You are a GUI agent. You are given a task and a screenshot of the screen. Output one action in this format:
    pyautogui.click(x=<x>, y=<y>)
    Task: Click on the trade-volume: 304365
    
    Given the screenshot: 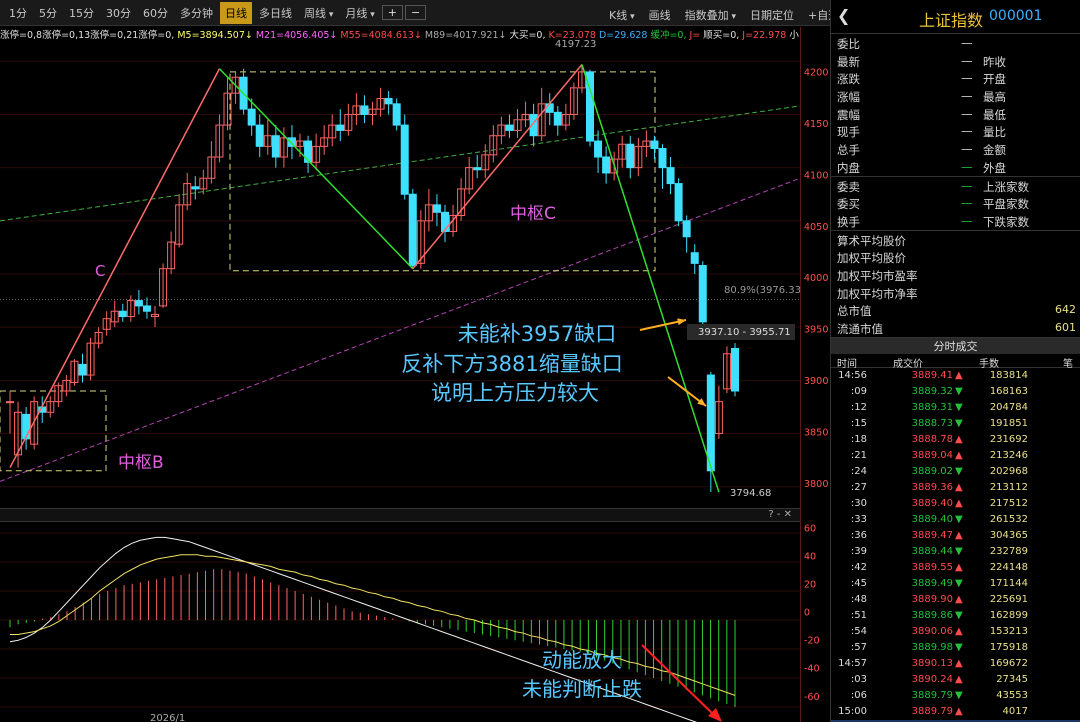 What is the action you would take?
    pyautogui.click(x=1008, y=535)
    